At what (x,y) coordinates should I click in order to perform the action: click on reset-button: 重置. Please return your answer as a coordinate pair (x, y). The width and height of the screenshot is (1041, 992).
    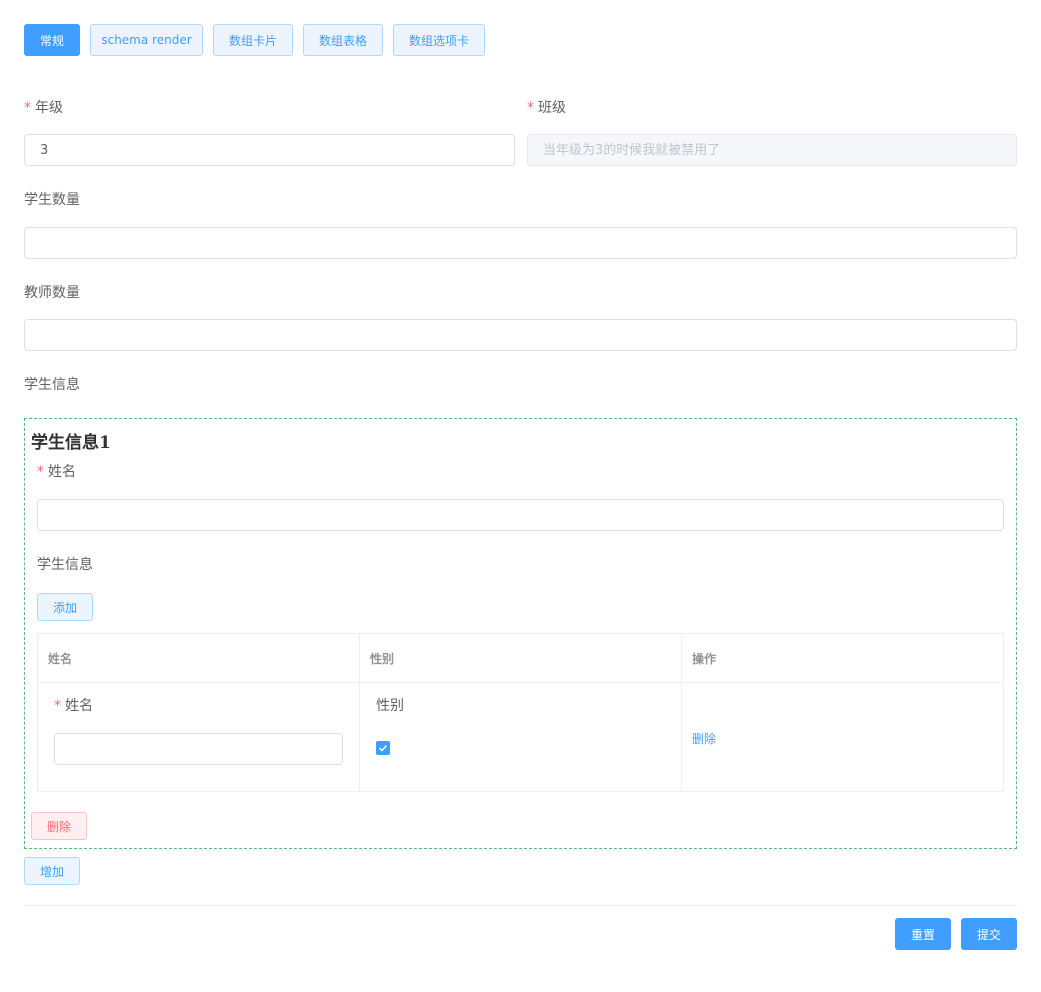
    Looking at the image, I should click on (923, 934).